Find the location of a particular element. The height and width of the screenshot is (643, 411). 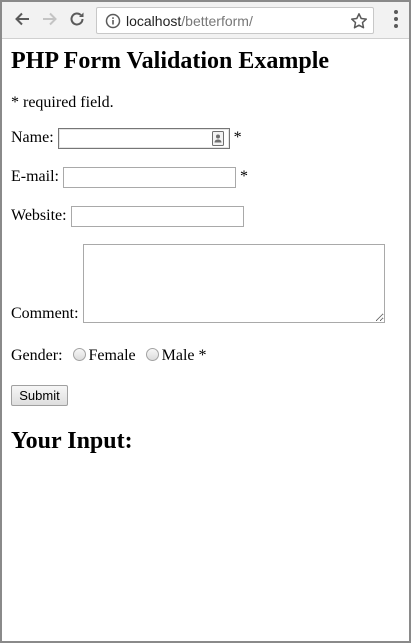

arrow-right-icon is located at coordinates (50, 19).